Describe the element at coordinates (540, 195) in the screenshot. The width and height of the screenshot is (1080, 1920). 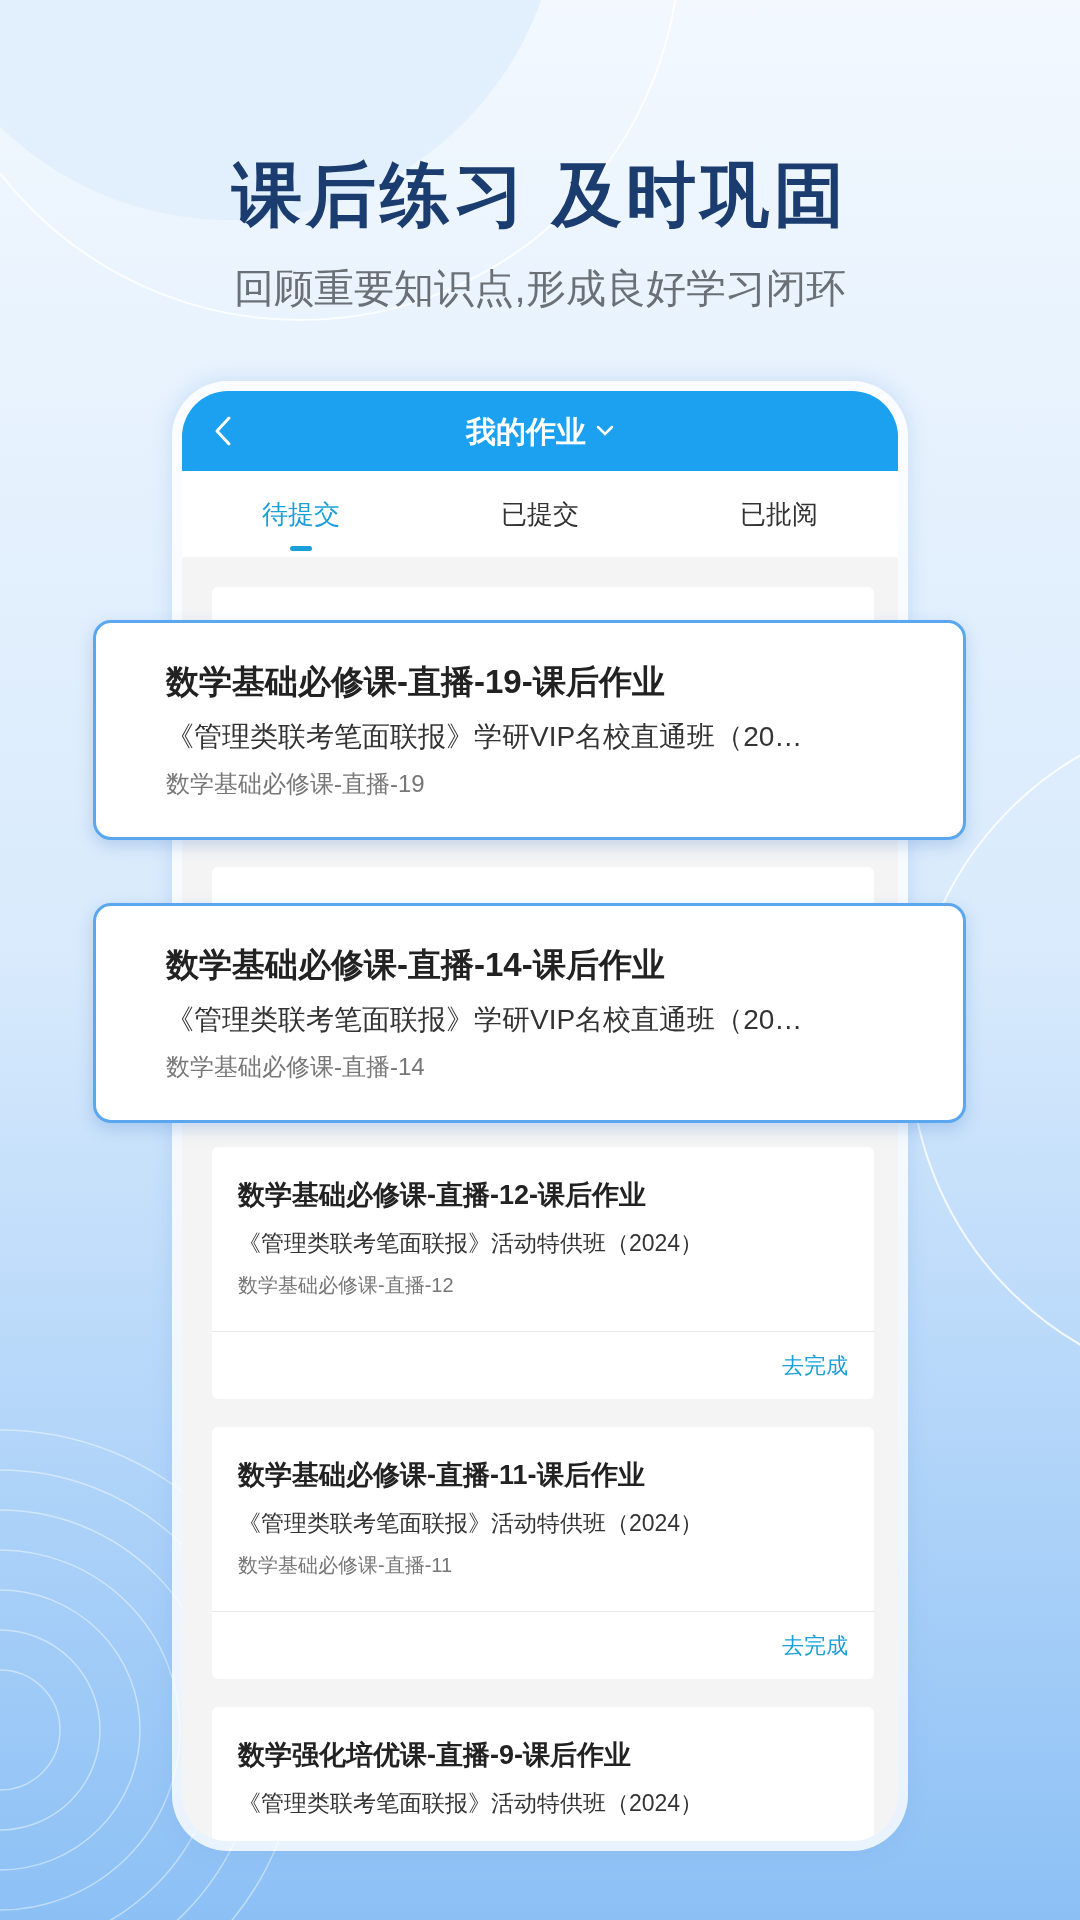
I see `promo-title: 课后练习 及时巩固` at that location.